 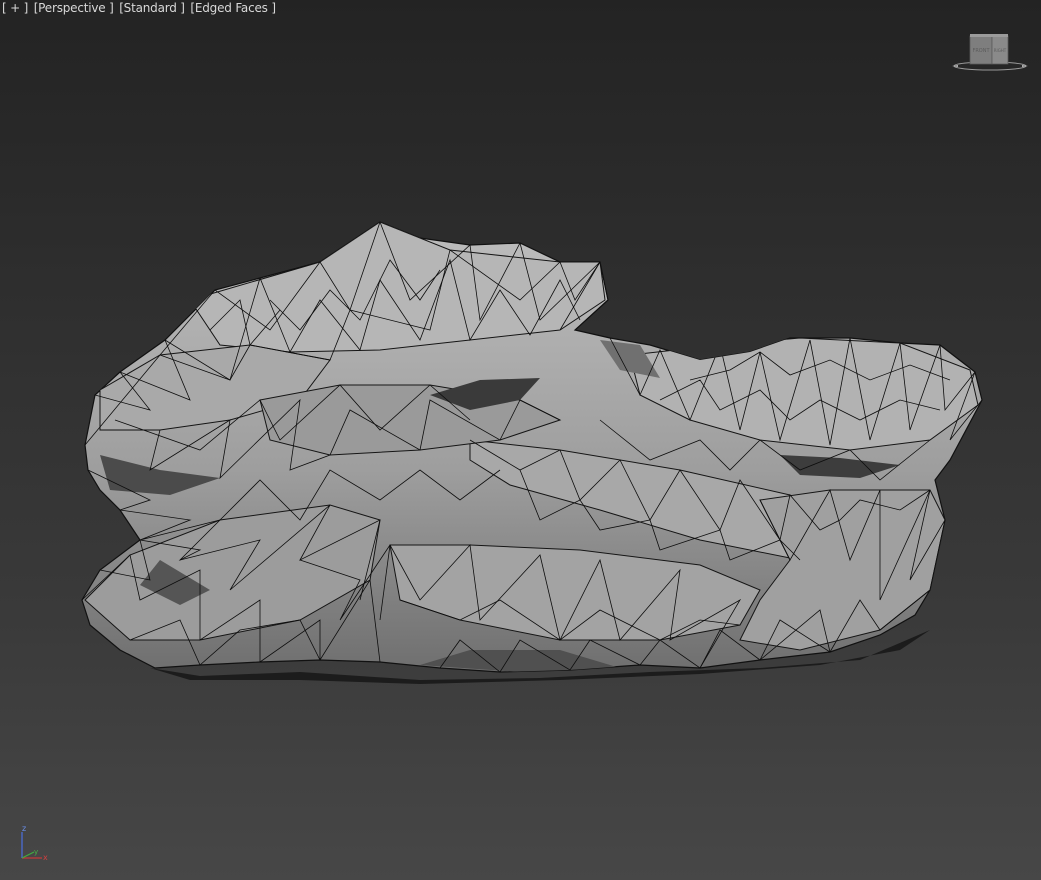 I want to click on viewcube-right-text: RIGHT, so click(x=1000, y=50).